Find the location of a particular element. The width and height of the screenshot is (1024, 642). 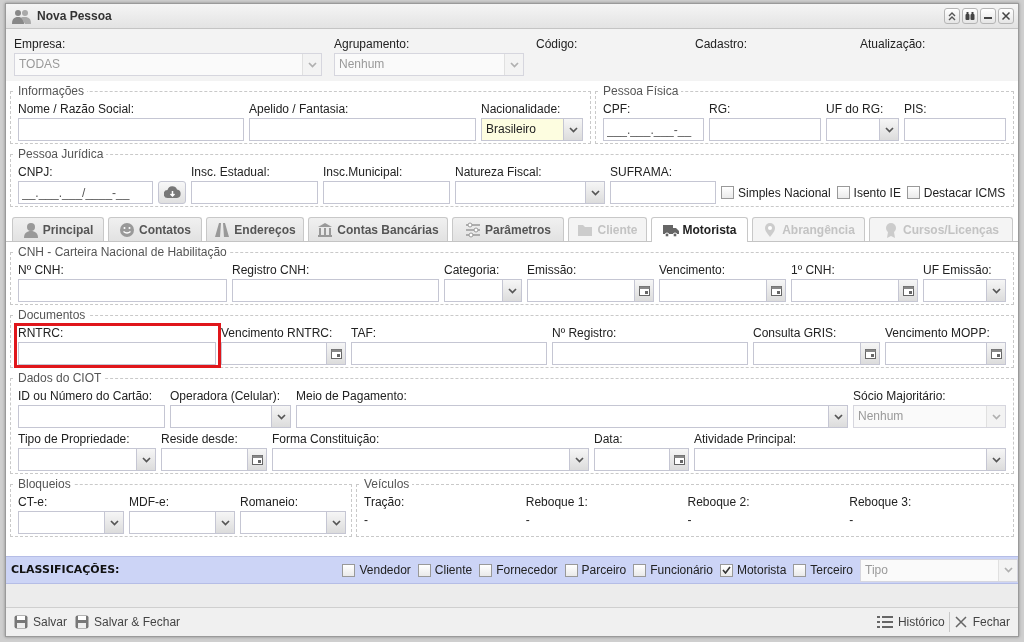

checkbox-option: Destacar ICMS is located at coordinates (956, 192).